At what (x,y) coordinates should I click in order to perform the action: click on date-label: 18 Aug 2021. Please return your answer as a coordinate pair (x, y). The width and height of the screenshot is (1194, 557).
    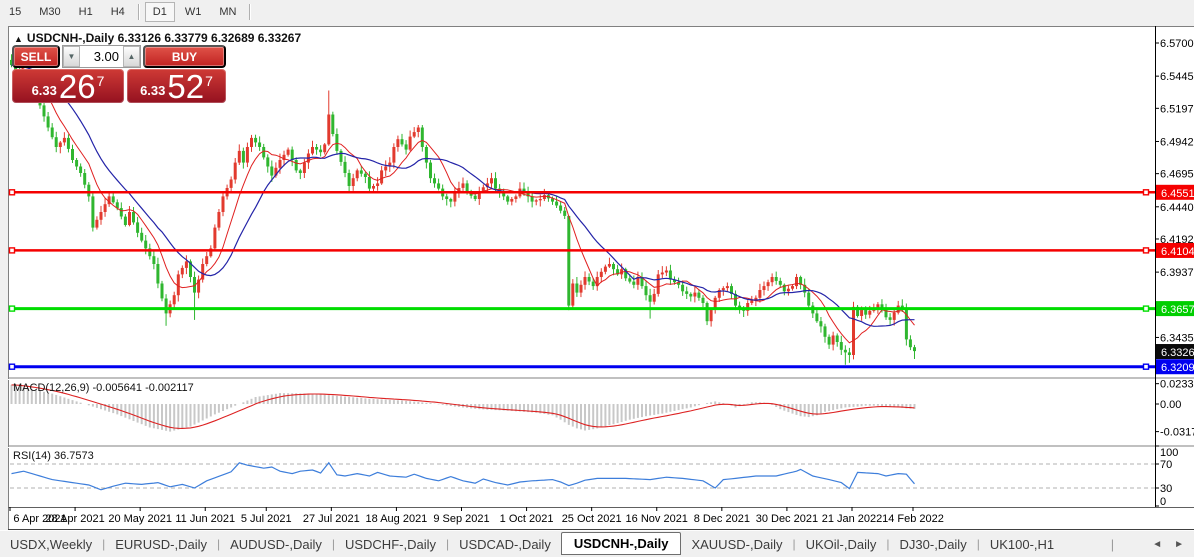
    Looking at the image, I should click on (397, 519).